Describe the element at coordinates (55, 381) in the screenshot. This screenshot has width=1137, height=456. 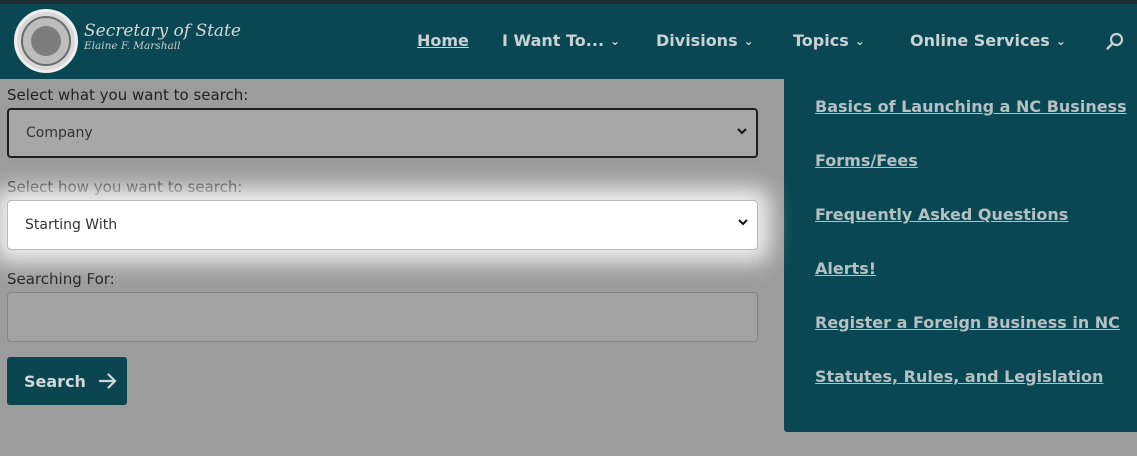
I see `search-button-label: Search` at that location.